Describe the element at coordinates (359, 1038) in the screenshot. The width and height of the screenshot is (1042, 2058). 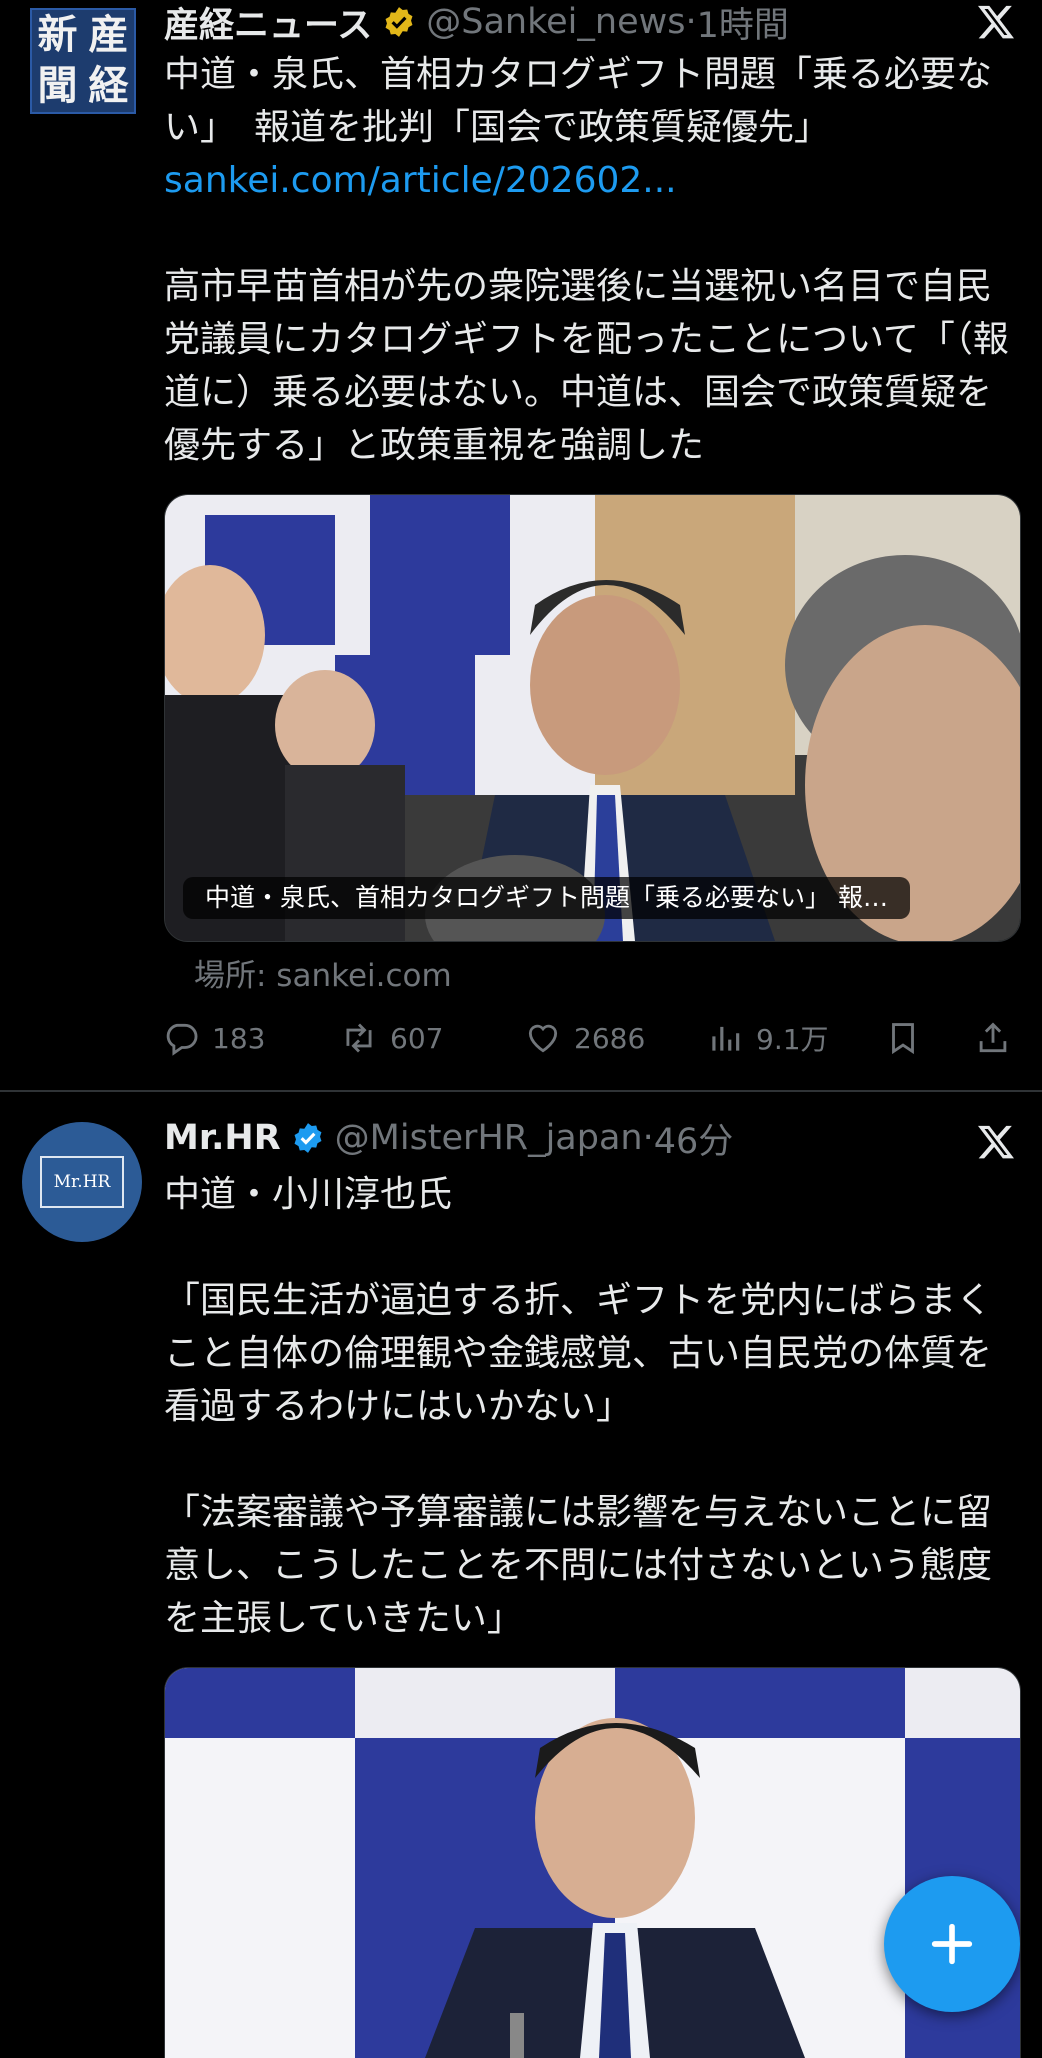
I see `retweet-icon` at that location.